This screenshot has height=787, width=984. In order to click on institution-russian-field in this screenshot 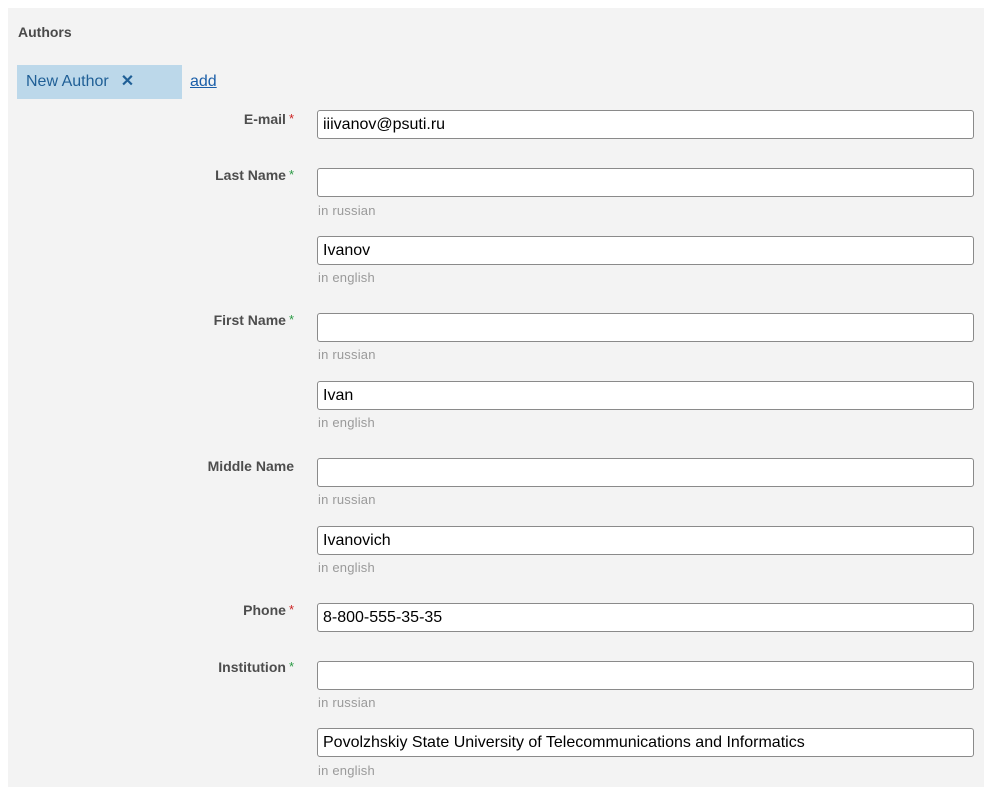, I will do `click(645, 675)`.